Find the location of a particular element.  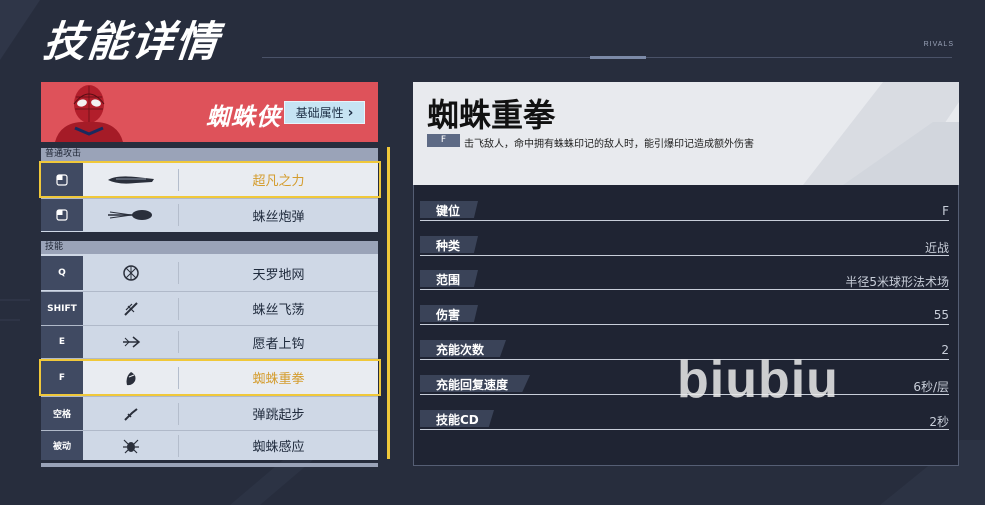

skill-row-q: Q 天罗地网 is located at coordinates (209, 273).